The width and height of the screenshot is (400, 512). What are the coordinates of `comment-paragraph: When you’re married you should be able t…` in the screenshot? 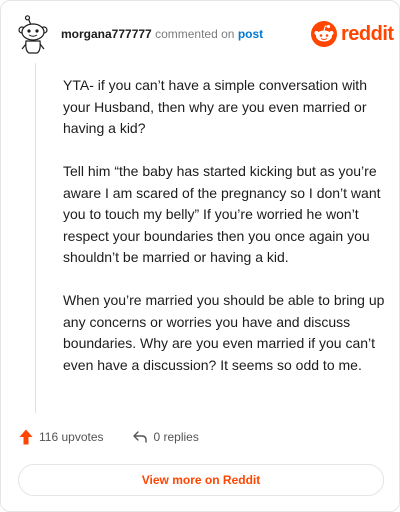 It's located at (224, 332).